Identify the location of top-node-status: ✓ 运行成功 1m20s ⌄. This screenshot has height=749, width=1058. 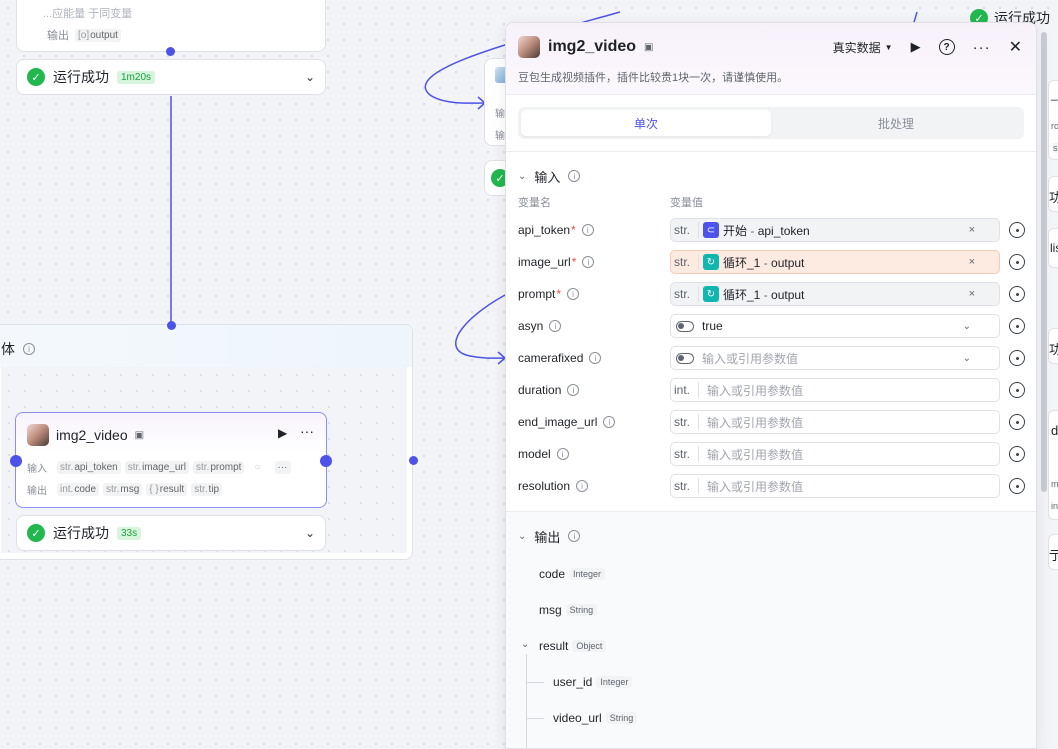
(171, 77).